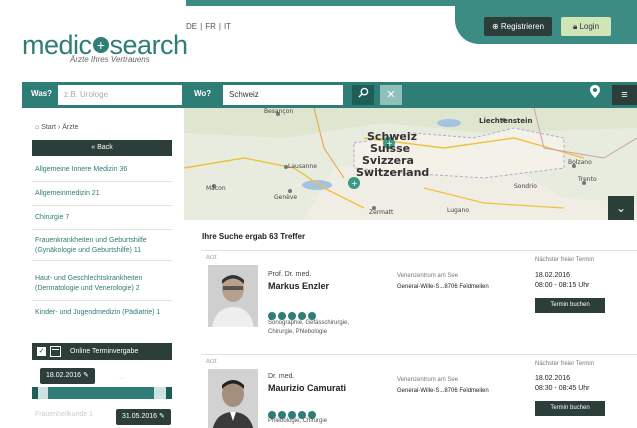 This screenshot has height=428, width=637. Describe the element at coordinates (100, 45) in the screenshot. I see `logo-plus-icon: +` at that location.